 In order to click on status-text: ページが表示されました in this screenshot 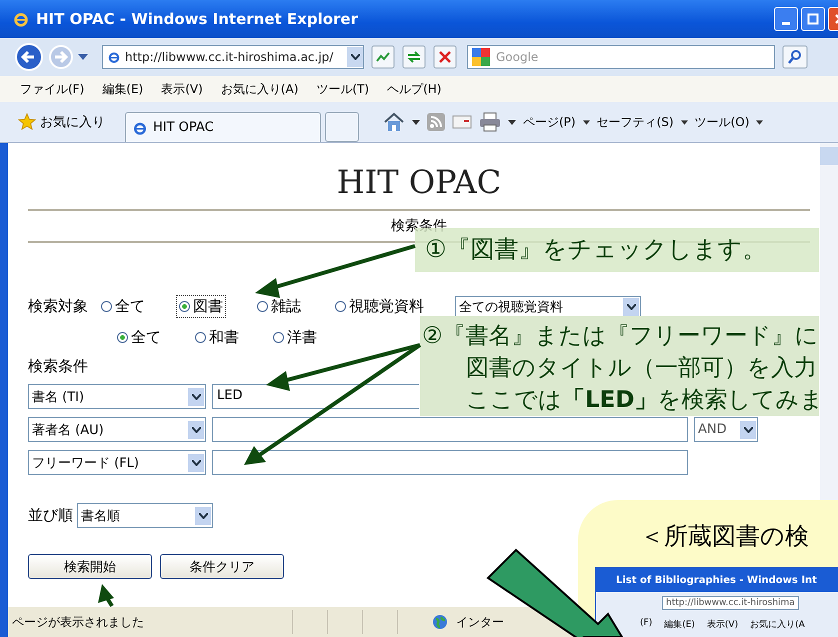, I will do `click(78, 622)`.